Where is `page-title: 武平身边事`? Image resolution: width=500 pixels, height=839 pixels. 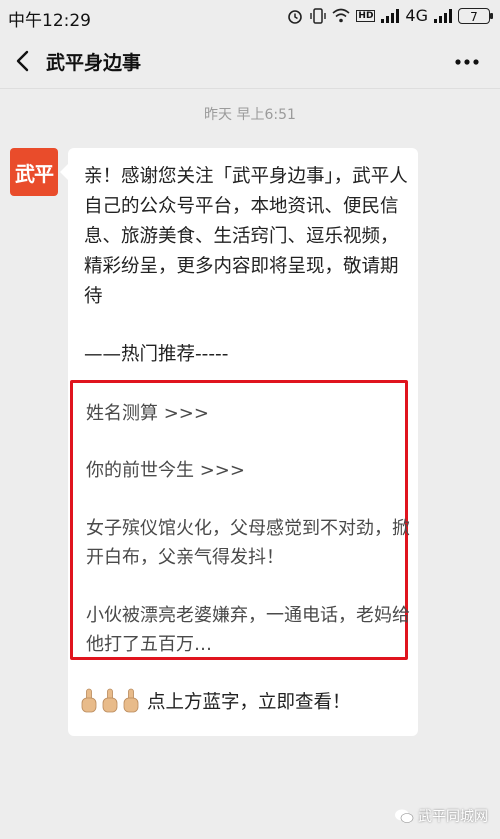 page-title: 武平身边事 is located at coordinates (94, 63).